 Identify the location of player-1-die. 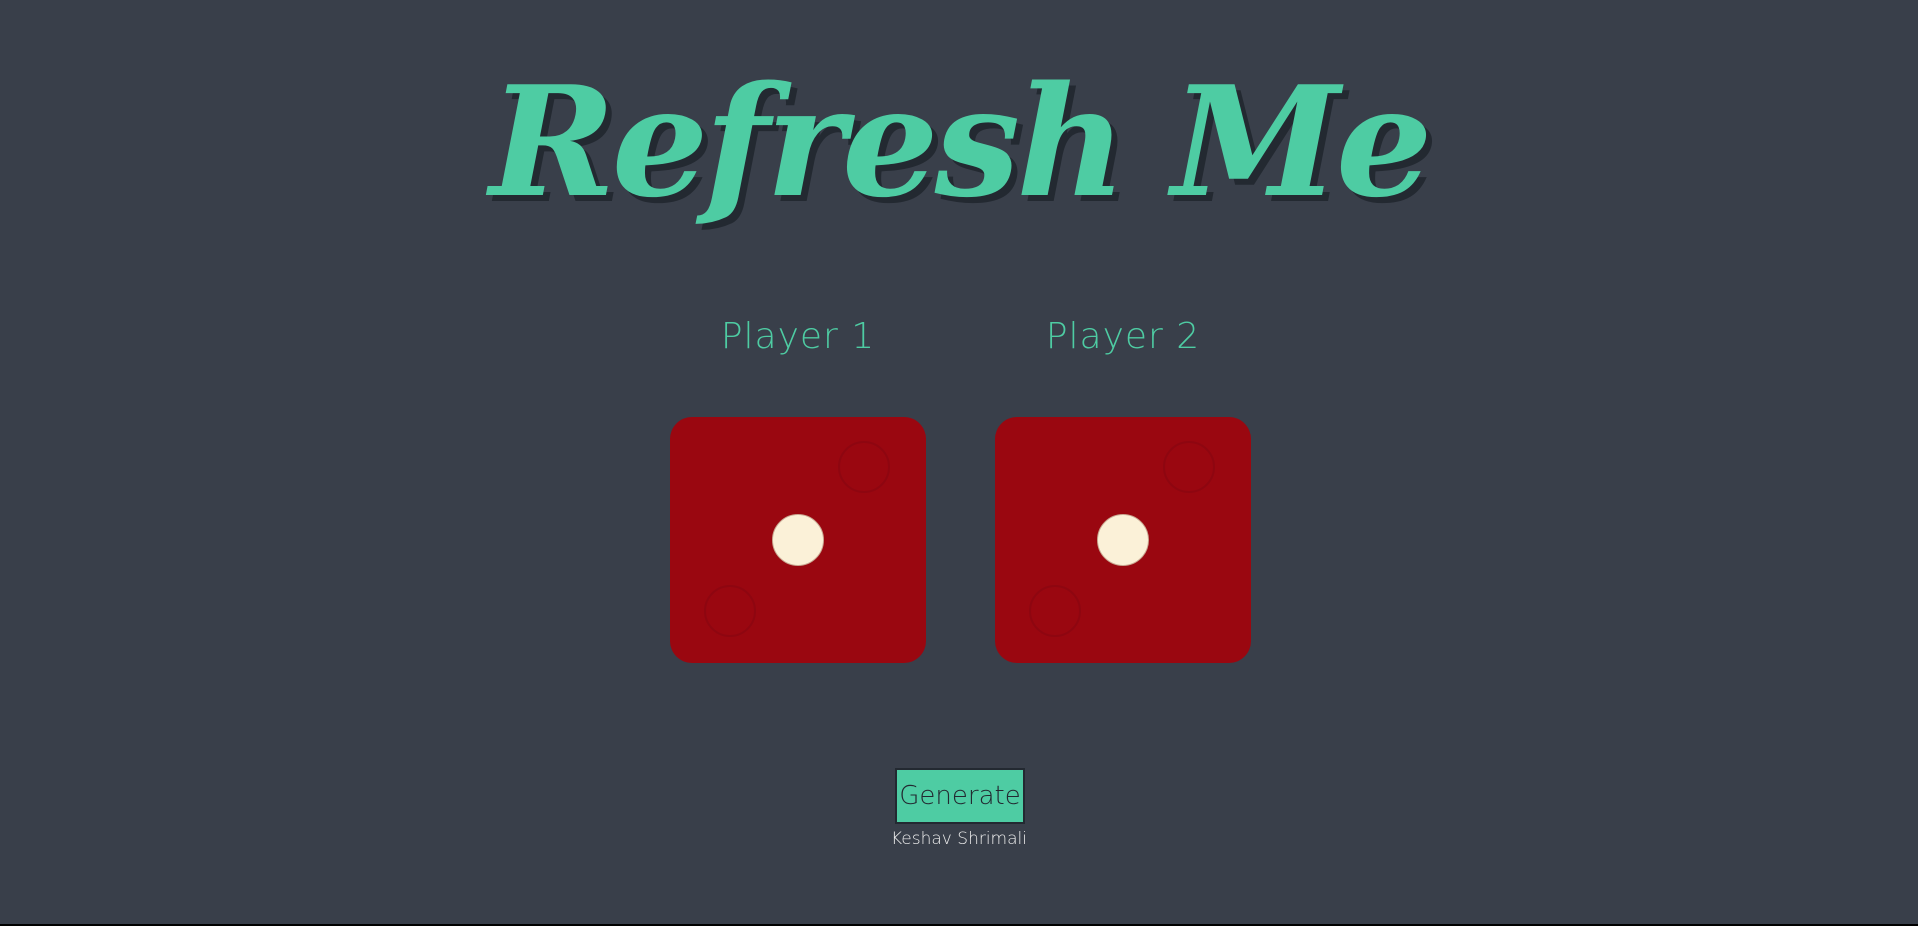
(798, 540).